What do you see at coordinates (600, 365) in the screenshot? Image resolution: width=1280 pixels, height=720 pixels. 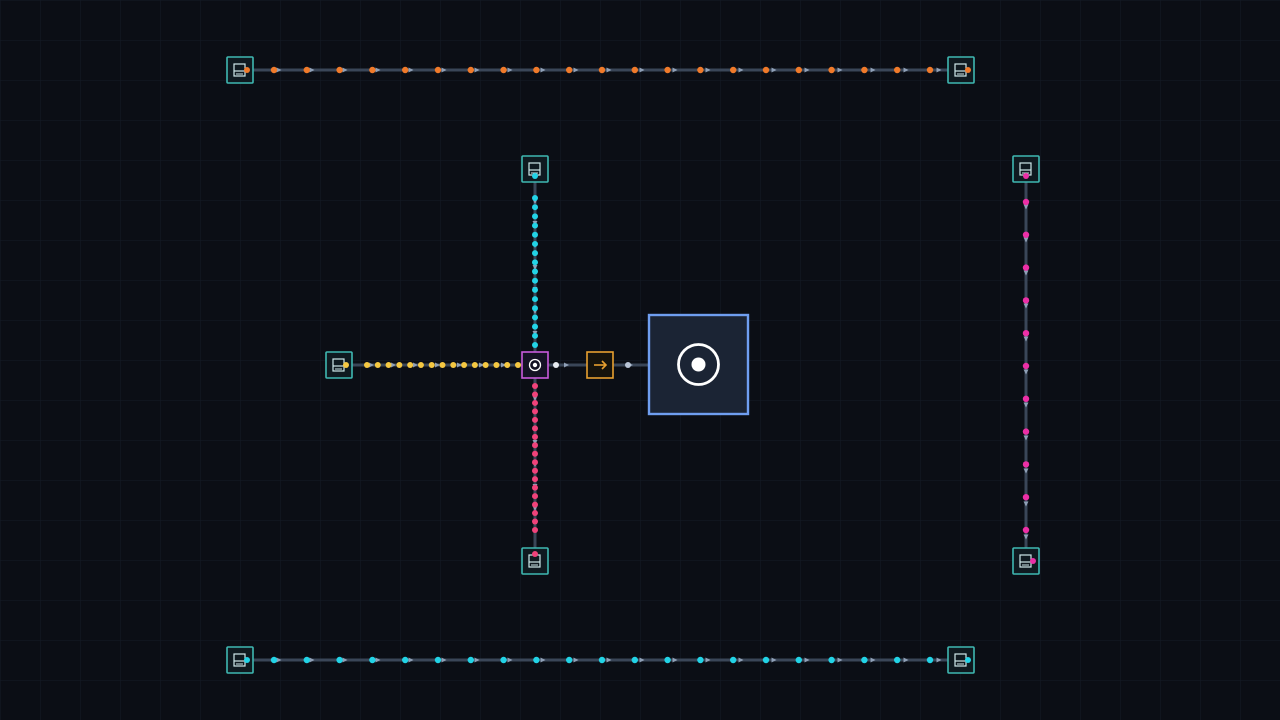 I see `direction-block` at bounding box center [600, 365].